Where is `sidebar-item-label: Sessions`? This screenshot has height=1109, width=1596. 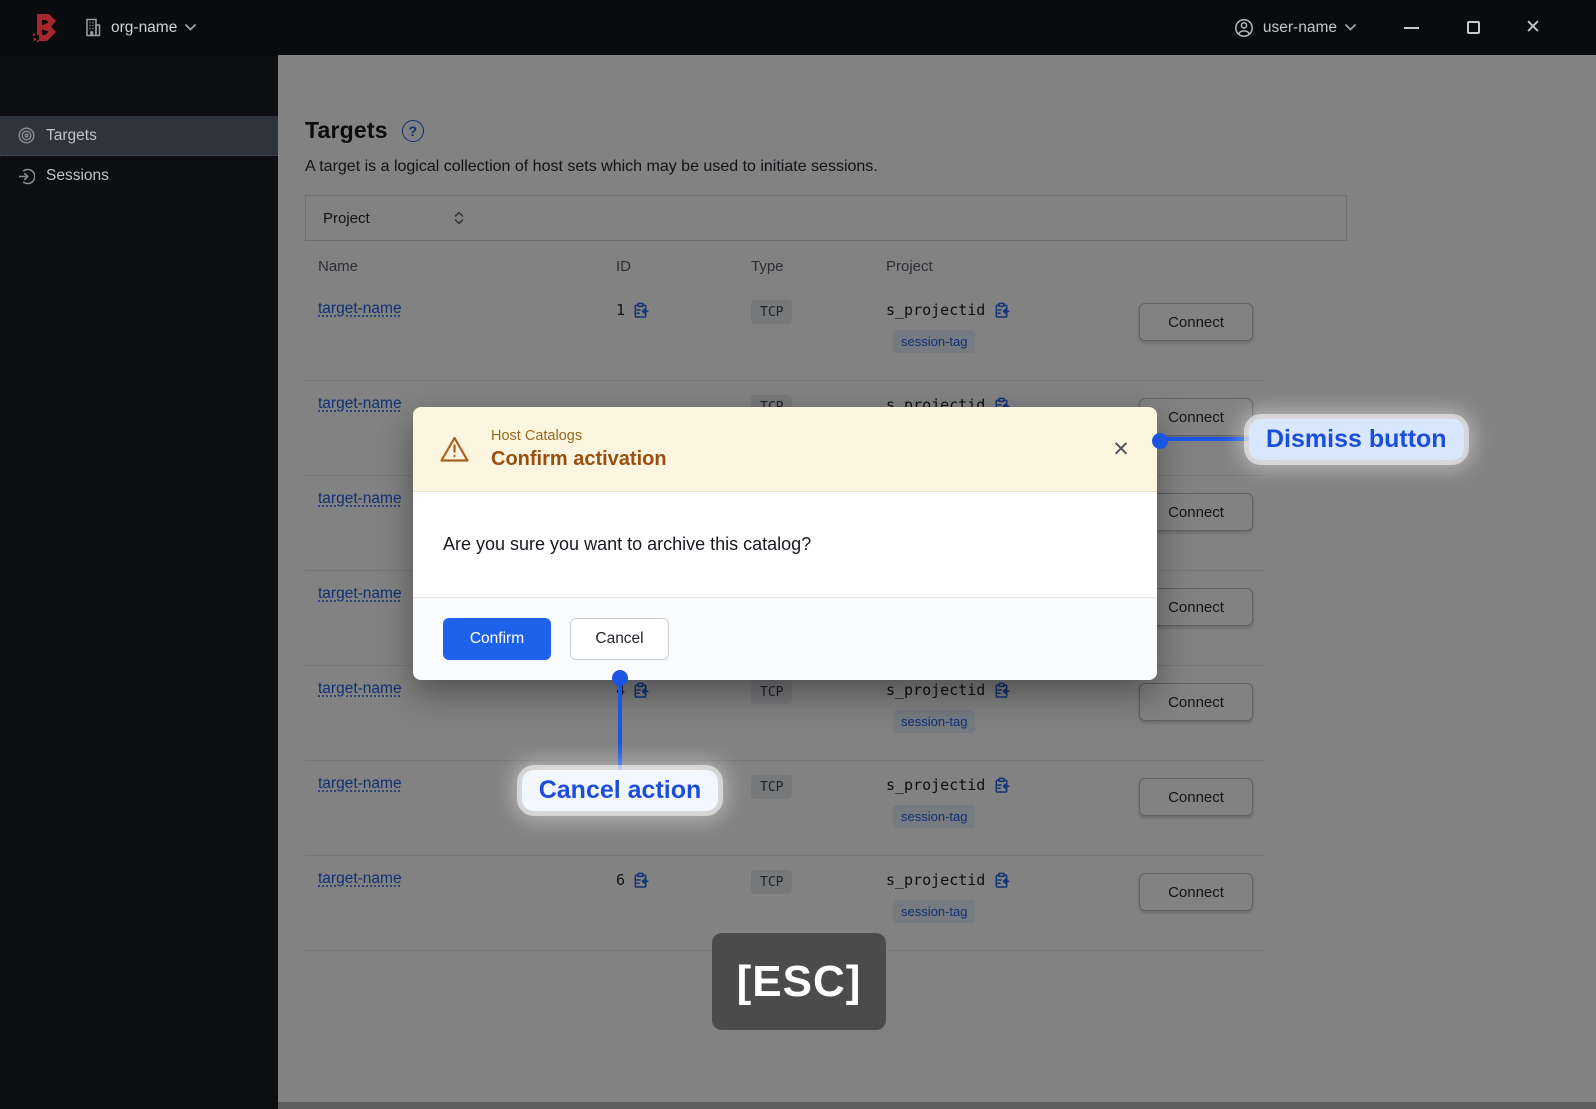 sidebar-item-label: Sessions is located at coordinates (77, 175).